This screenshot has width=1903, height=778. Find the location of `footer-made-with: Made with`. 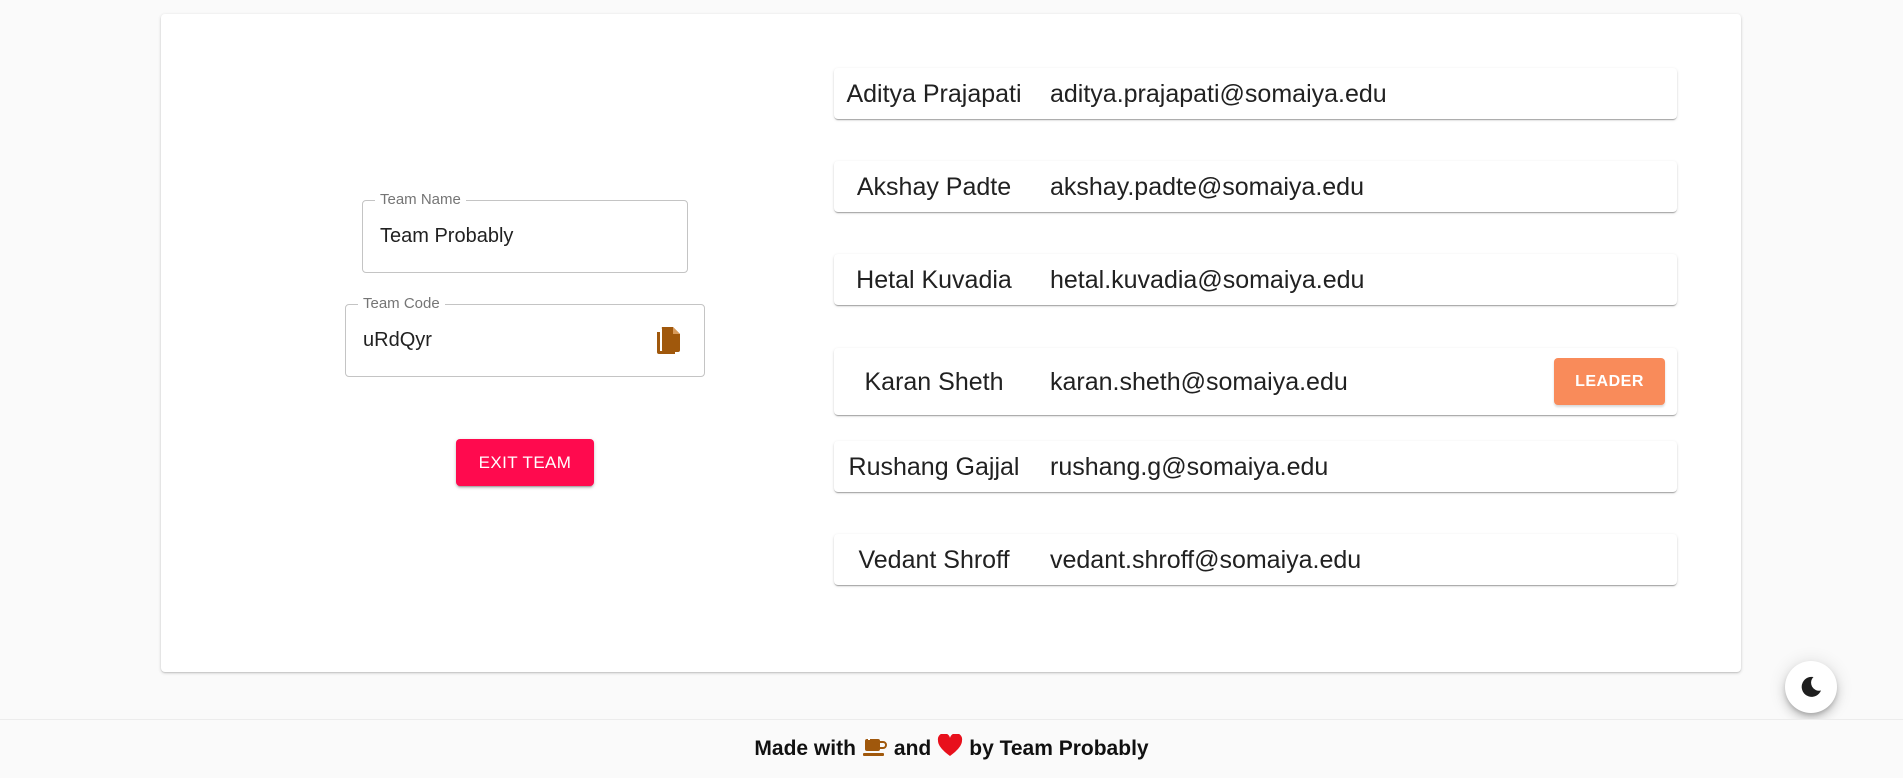

footer-made-with: Made with is located at coordinates (805, 748).